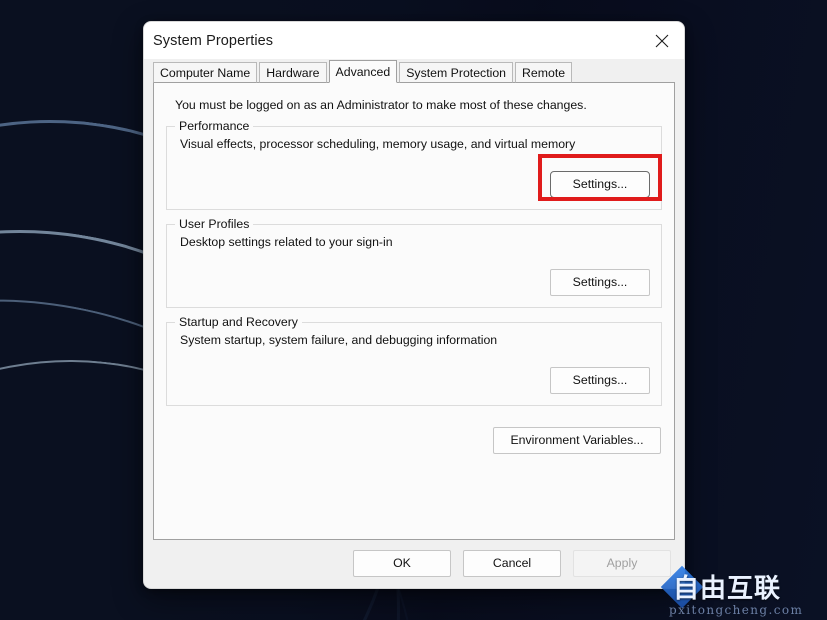 This screenshot has width=827, height=620. Describe the element at coordinates (363, 71) in the screenshot. I see `tab-advanced: Advanced` at that location.